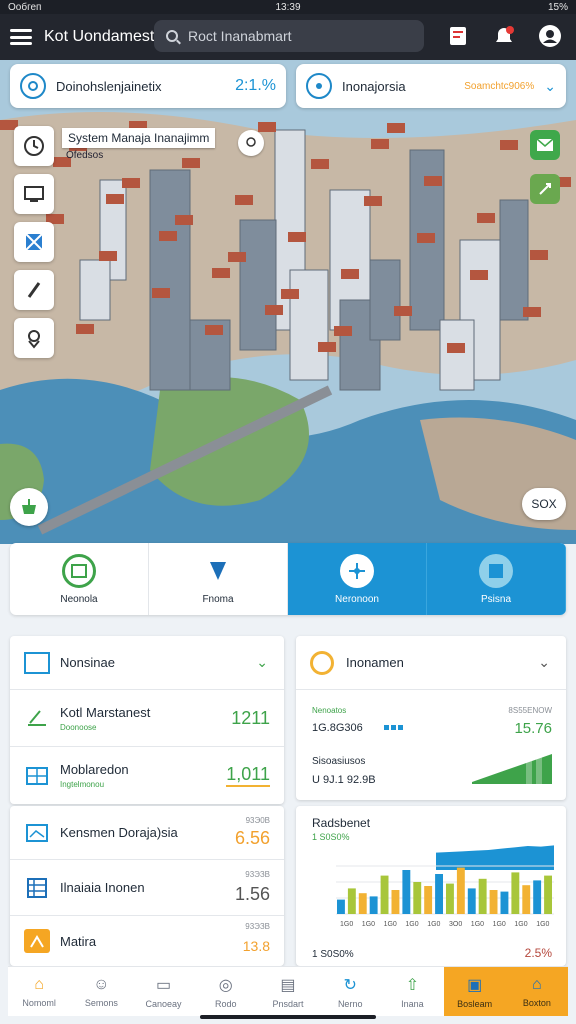  Describe the element at coordinates (357, 599) in the screenshot. I see `tab-label: Neronoon` at that location.